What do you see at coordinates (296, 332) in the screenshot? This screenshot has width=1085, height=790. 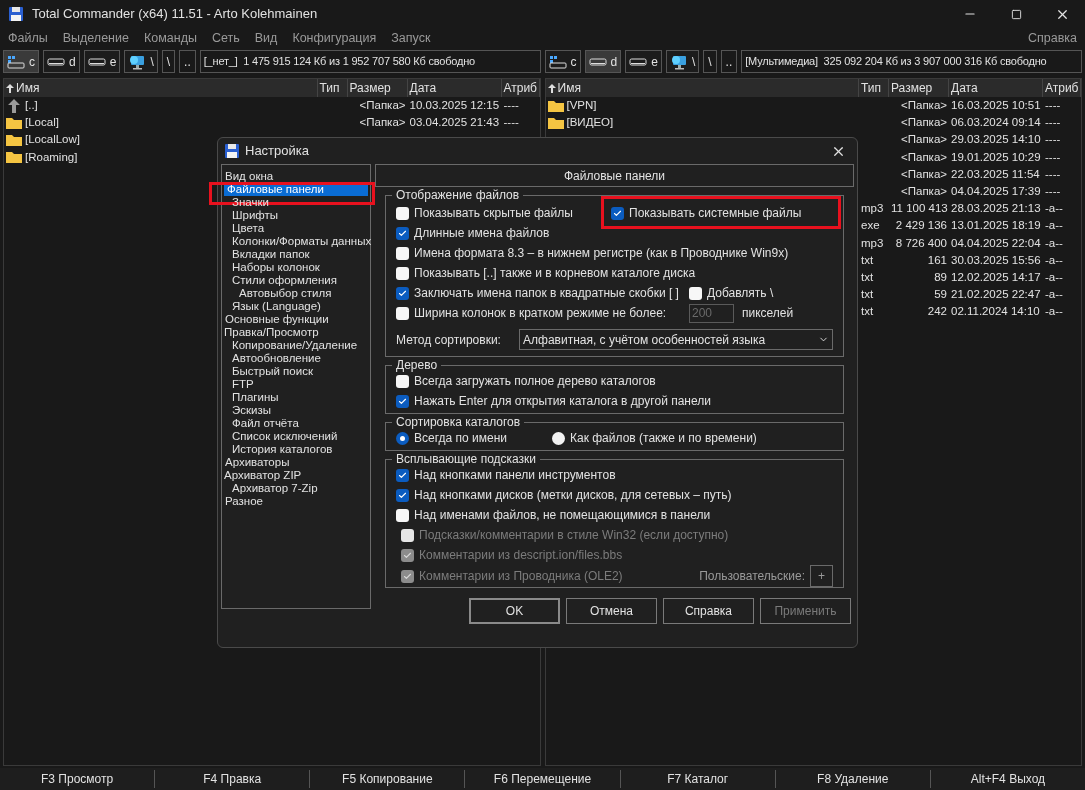 I see `tree-item: Правка/Просмотр` at bounding box center [296, 332].